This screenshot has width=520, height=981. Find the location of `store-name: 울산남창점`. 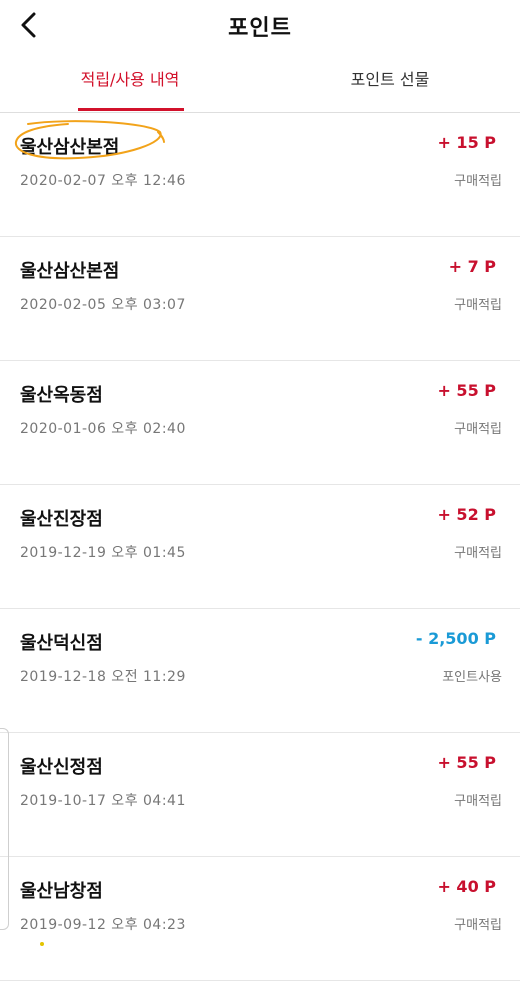

store-name: 울산남창점 is located at coordinates (61, 891).